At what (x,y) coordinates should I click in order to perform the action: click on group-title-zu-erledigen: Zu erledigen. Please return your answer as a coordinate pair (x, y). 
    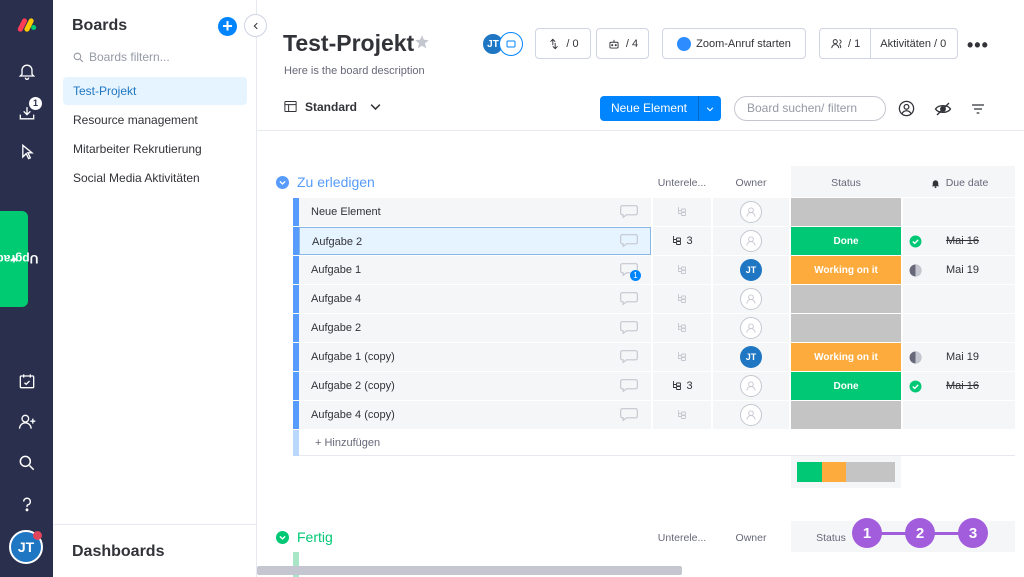
    Looking at the image, I should click on (325, 182).